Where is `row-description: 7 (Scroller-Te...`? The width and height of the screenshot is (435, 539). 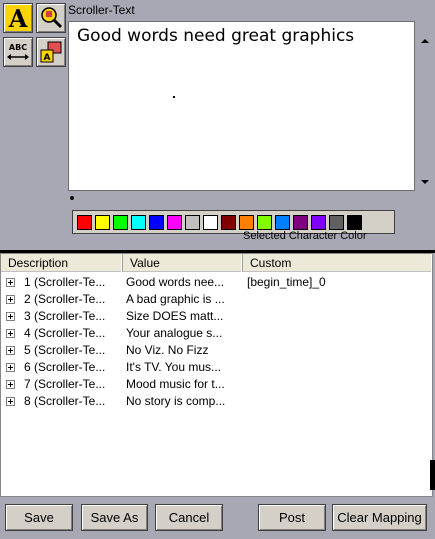 row-description: 7 (Scroller-Te... is located at coordinates (65, 384).